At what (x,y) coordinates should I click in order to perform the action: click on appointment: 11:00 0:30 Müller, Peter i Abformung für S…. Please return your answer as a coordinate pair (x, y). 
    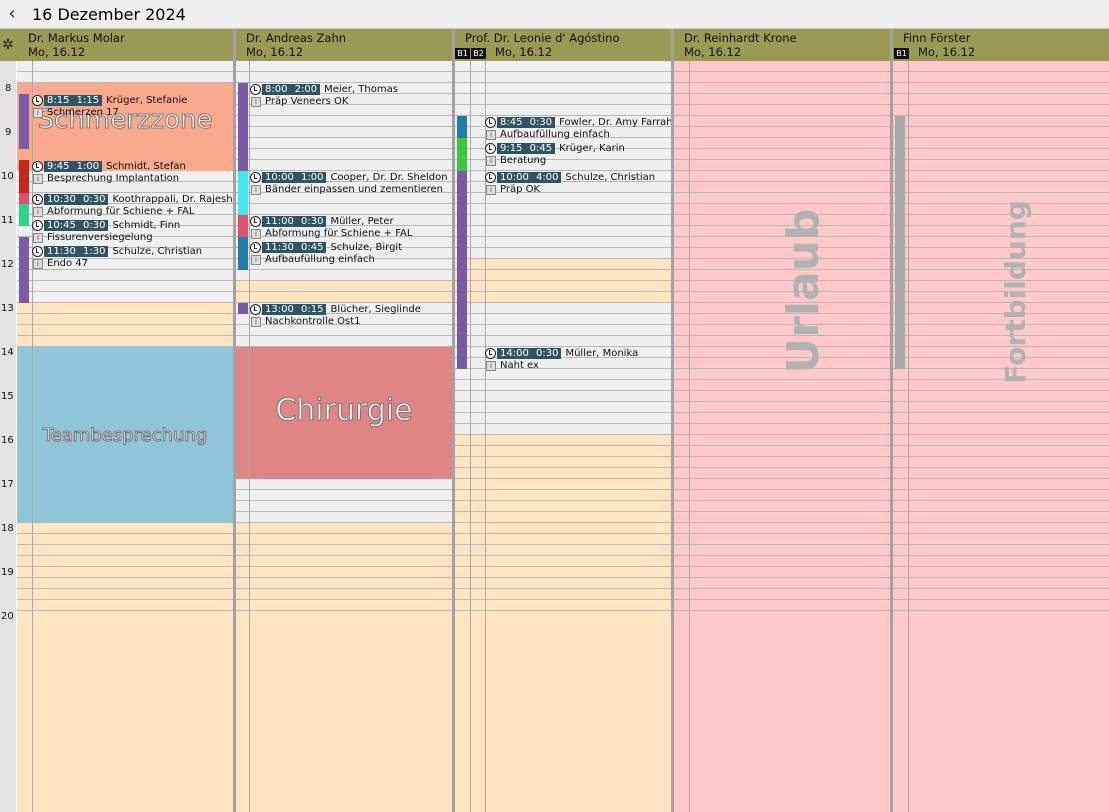
    Looking at the image, I should click on (350, 228).